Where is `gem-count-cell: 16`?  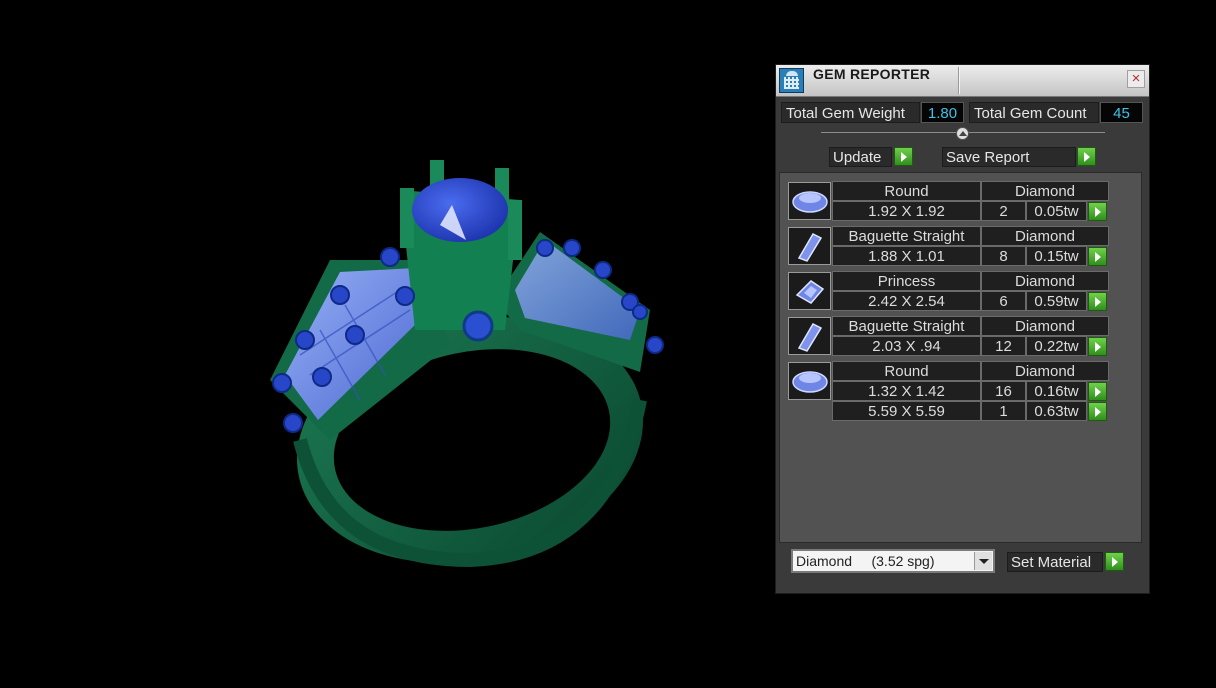
gem-count-cell: 16 is located at coordinates (1003, 391).